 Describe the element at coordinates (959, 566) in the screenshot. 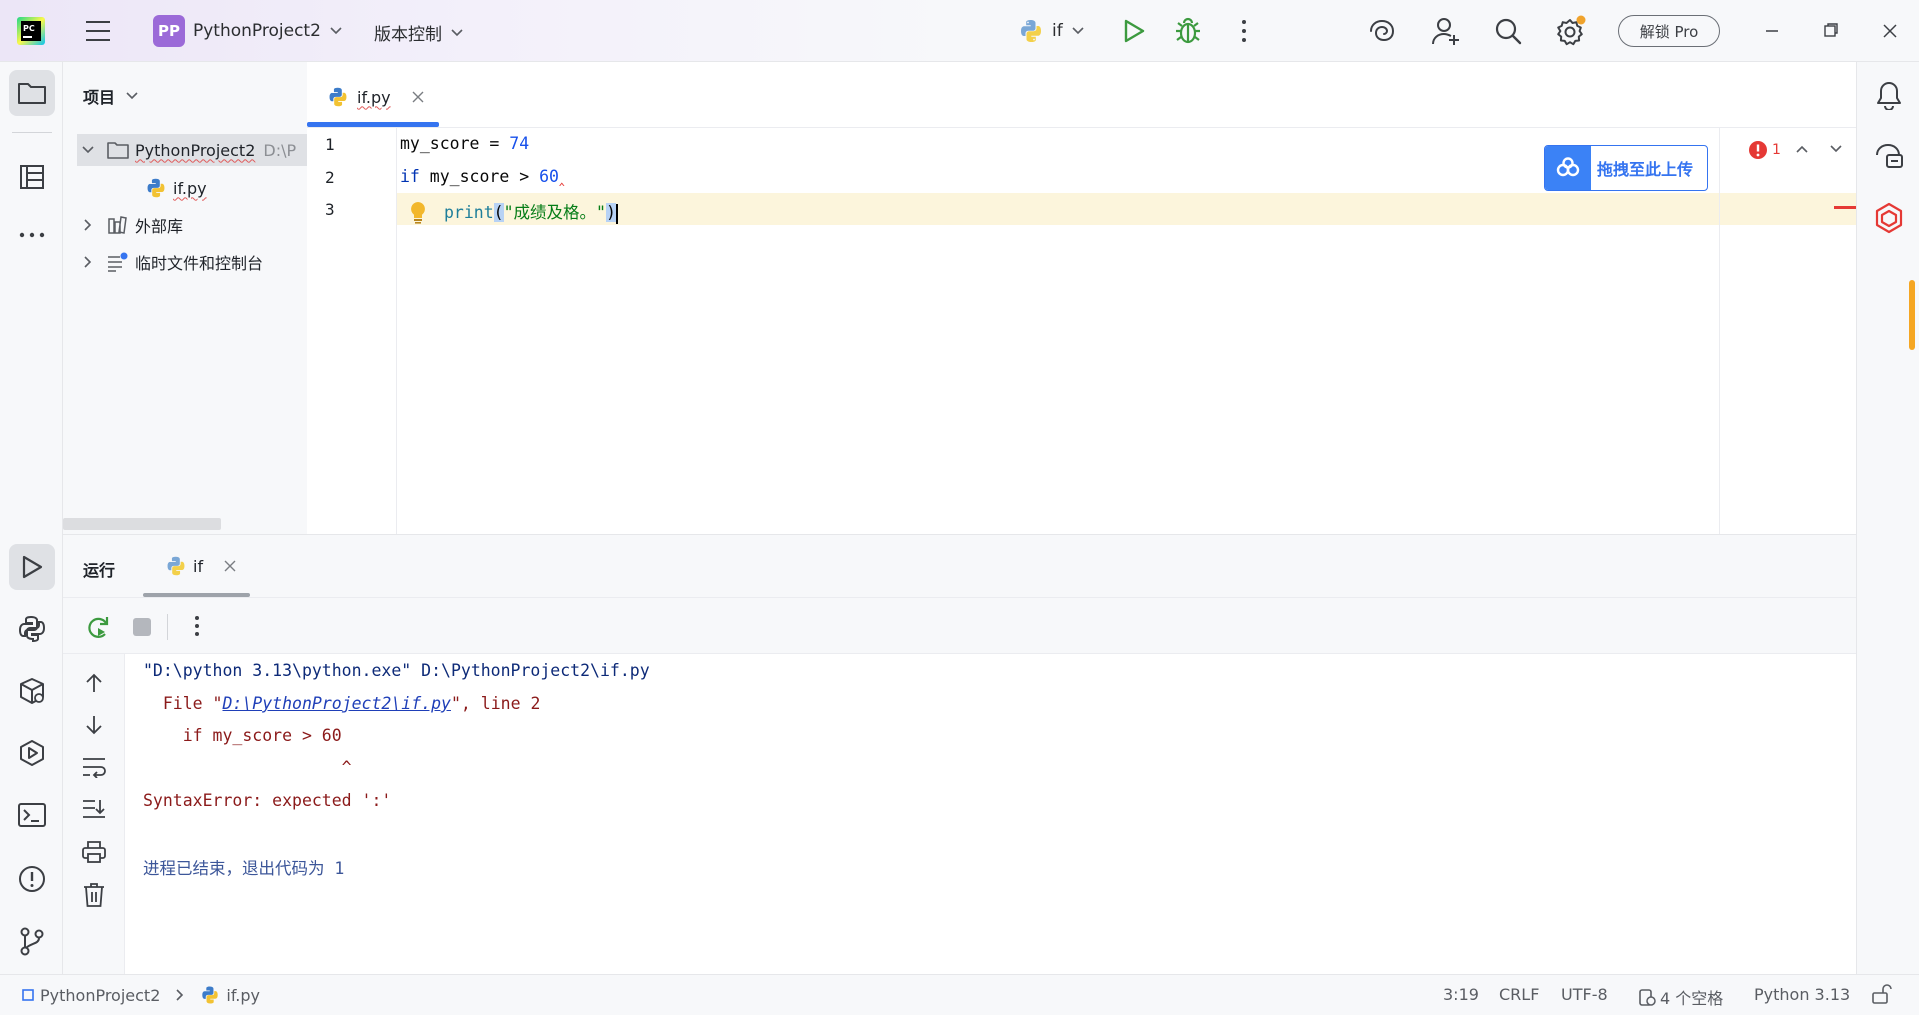

I see `run-panel-header: 运行 if` at that location.